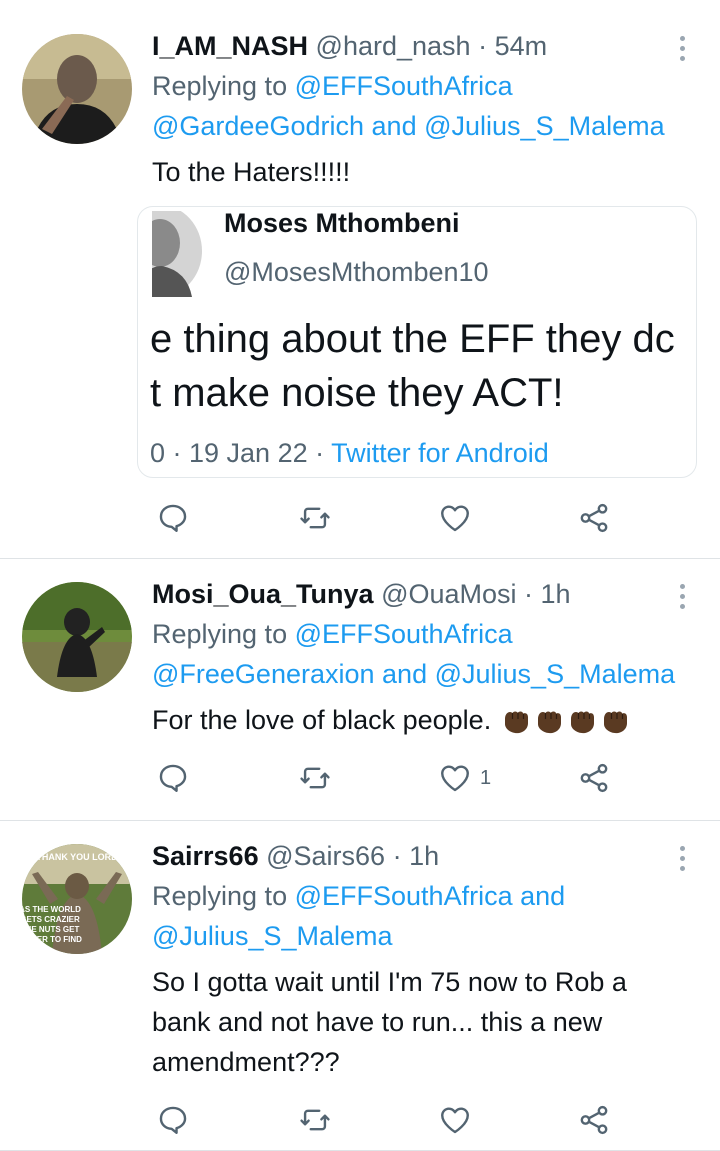 The image size is (720, 1151). What do you see at coordinates (393, 46) in the screenshot?
I see `user-handle: @hard_nash` at bounding box center [393, 46].